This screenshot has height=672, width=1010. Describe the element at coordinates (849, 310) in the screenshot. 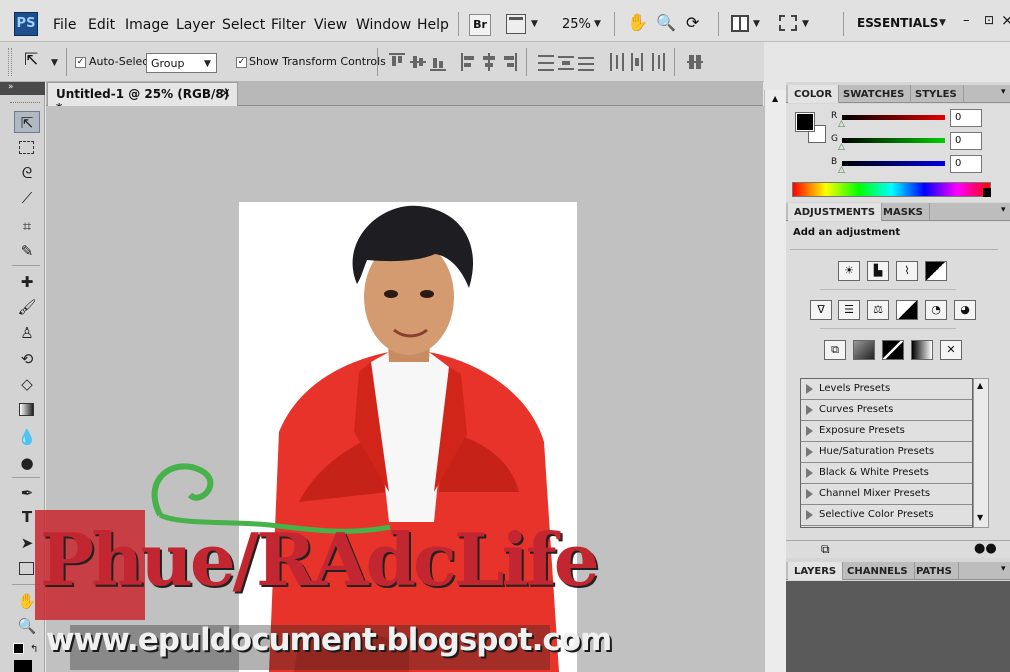

I see `hue-saturation-icon: ☰` at that location.